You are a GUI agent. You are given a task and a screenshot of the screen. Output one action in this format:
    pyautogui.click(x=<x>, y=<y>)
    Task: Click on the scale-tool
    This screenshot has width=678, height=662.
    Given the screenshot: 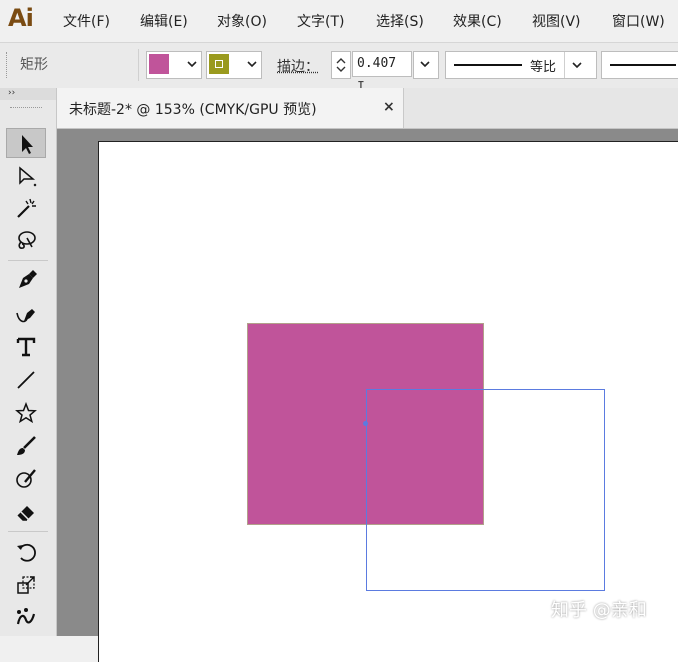 What is the action you would take?
    pyautogui.click(x=26, y=585)
    